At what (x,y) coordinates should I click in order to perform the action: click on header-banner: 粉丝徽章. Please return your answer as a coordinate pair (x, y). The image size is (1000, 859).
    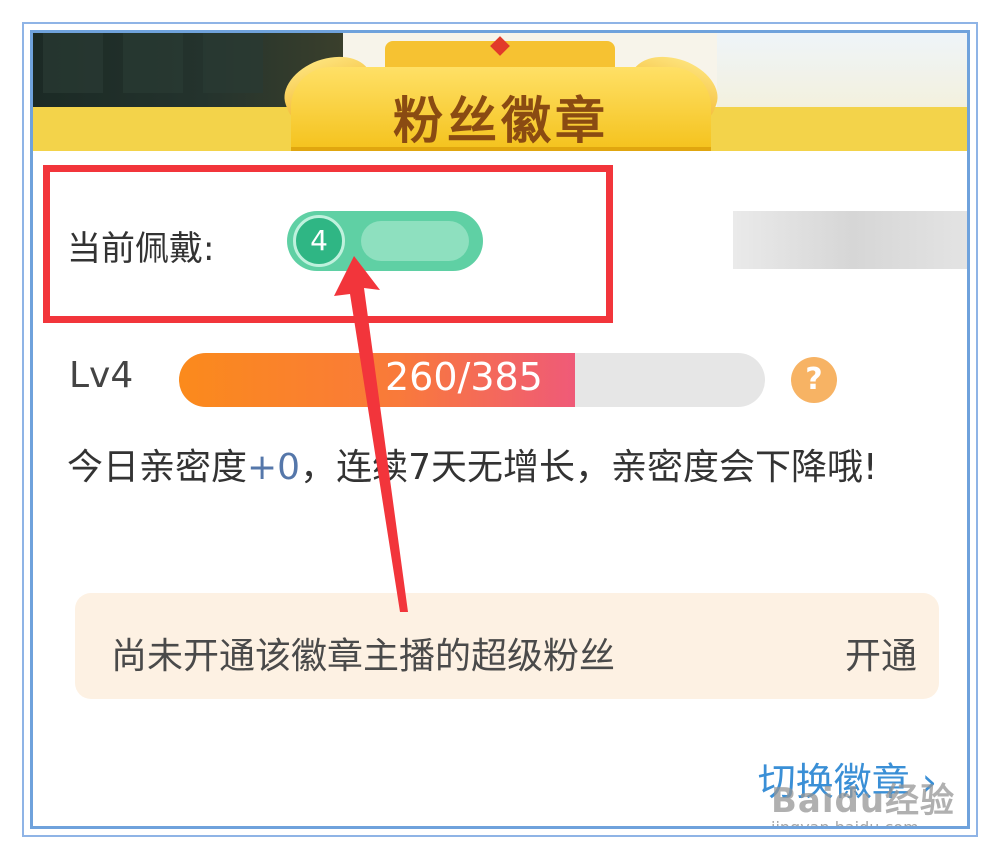
    Looking at the image, I should click on (500, 92).